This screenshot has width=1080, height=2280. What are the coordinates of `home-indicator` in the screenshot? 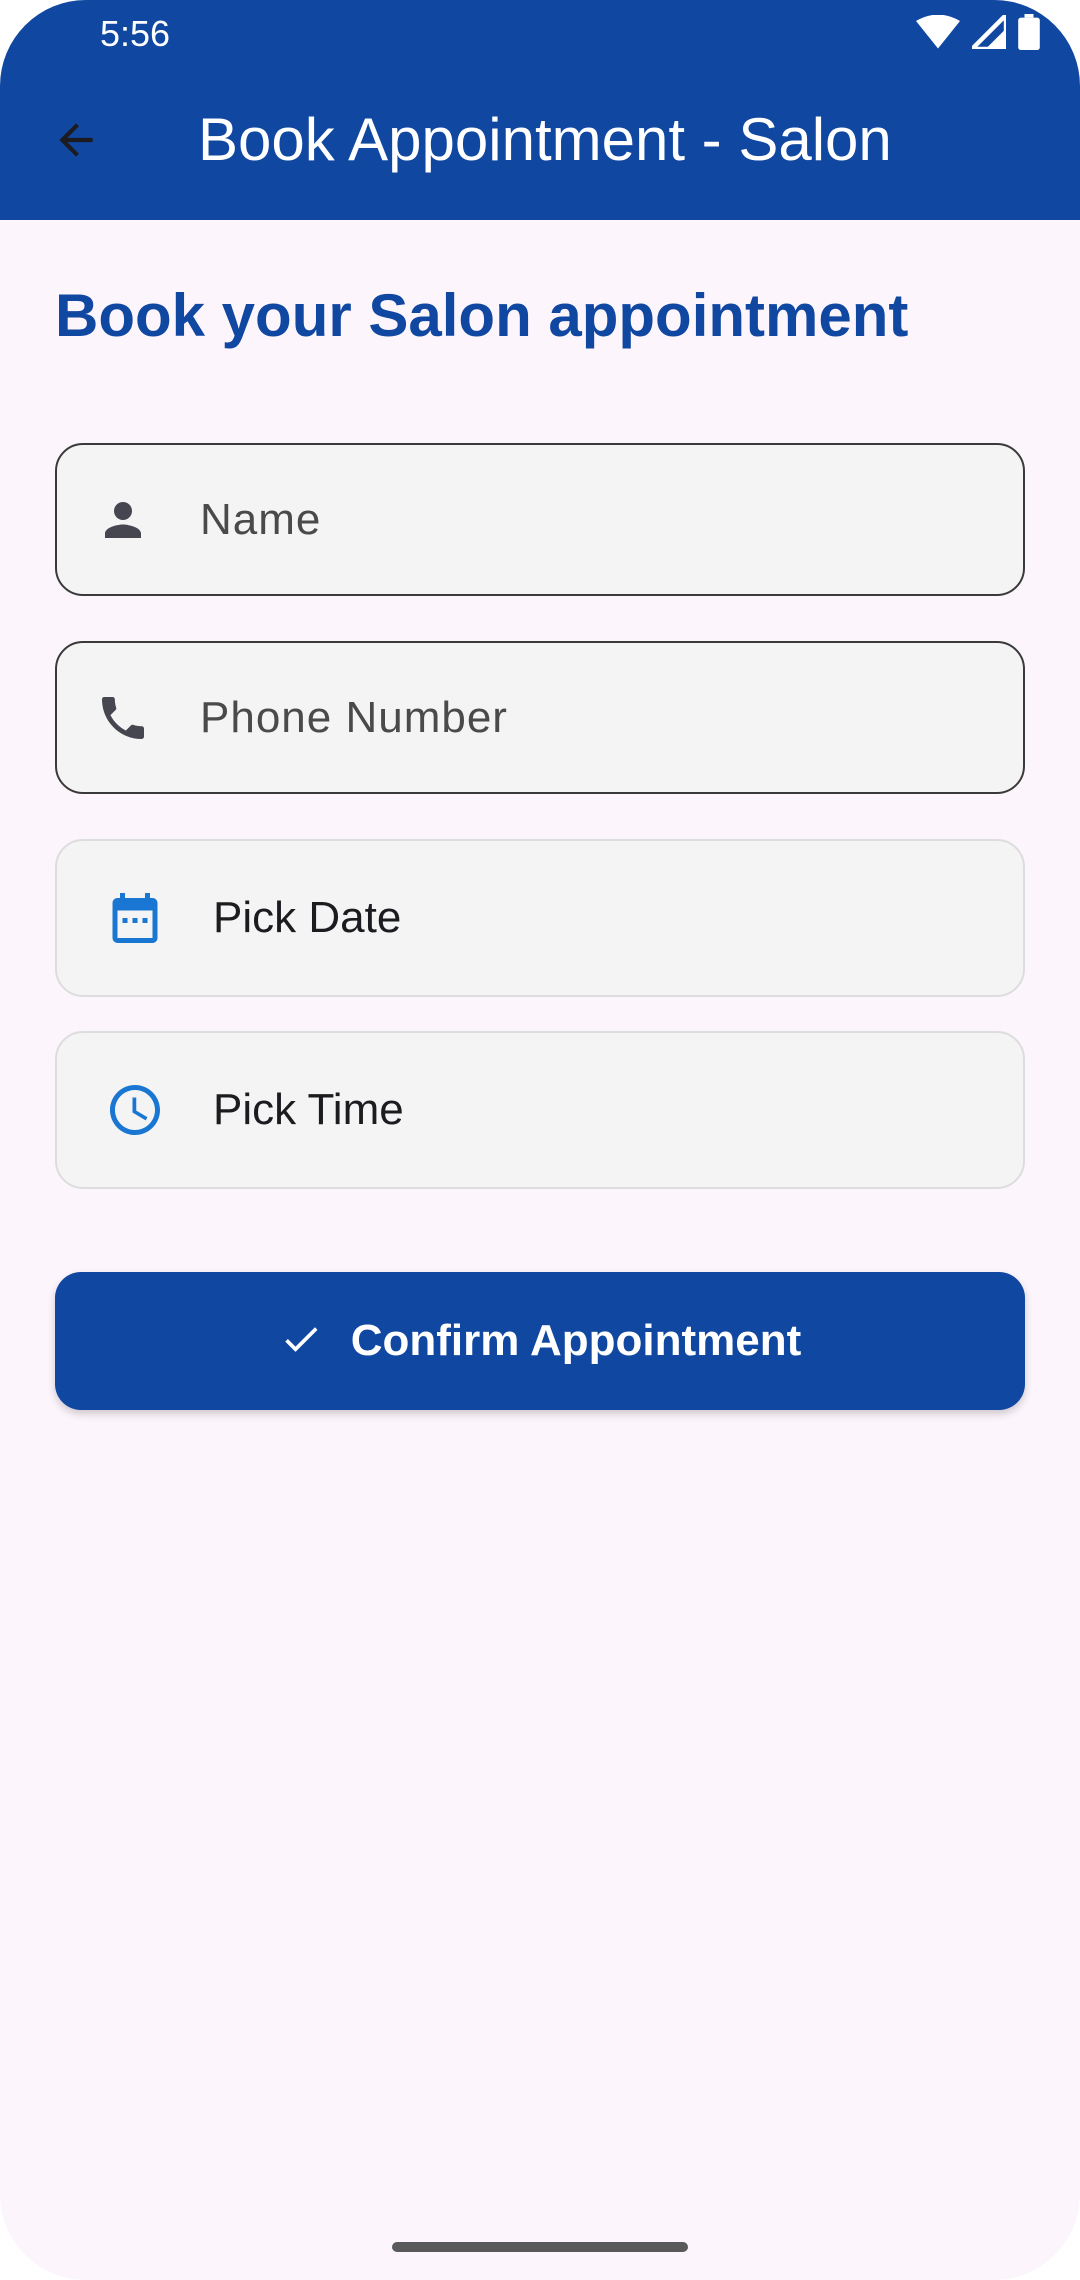 It's located at (540, 2247).